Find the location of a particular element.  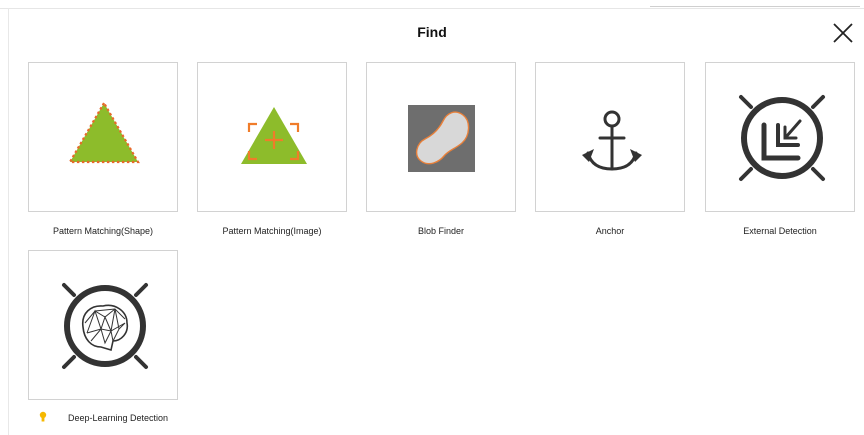

close-button is located at coordinates (843, 33).